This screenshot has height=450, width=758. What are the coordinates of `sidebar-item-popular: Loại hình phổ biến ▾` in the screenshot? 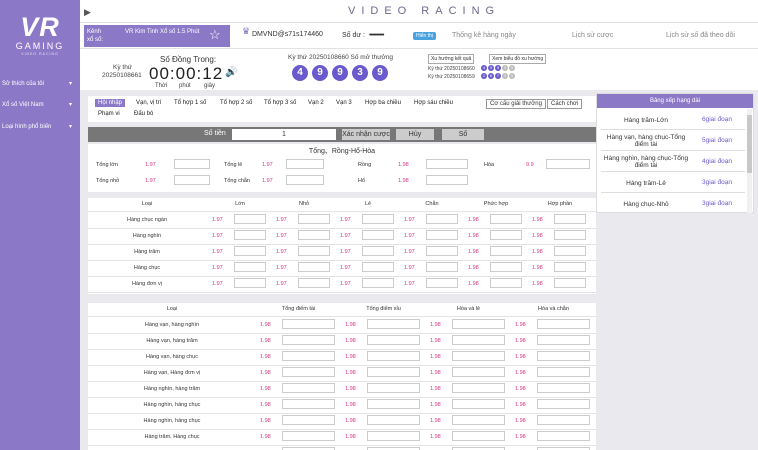 It's located at (40, 127).